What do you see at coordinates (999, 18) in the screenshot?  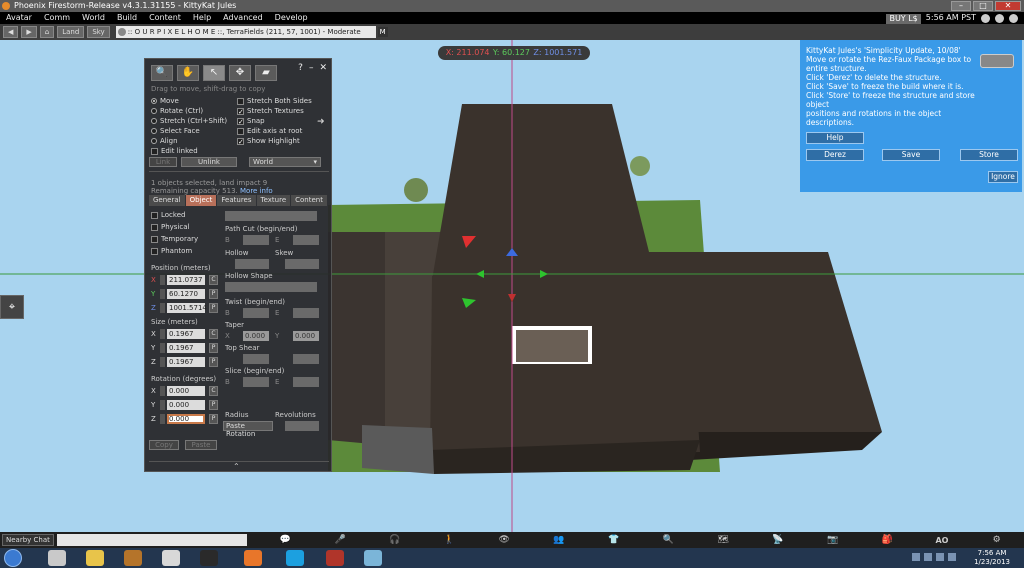 I see `media-icon` at bounding box center [999, 18].